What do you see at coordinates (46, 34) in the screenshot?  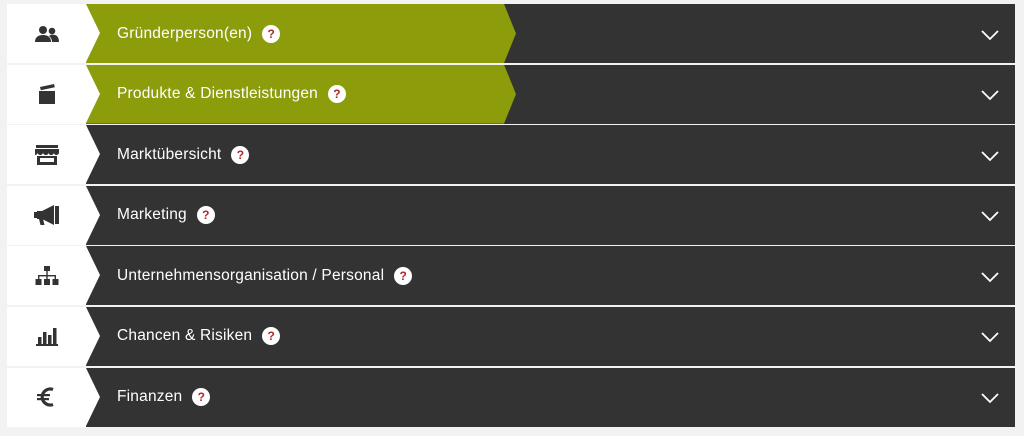 I see `users-icon` at bounding box center [46, 34].